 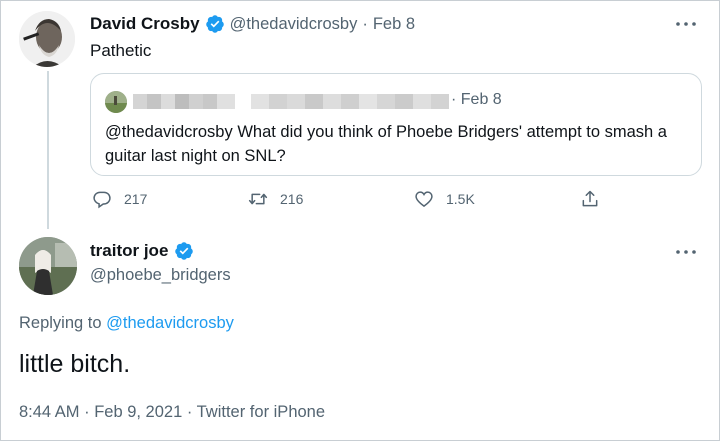 I want to click on replying-to: Replying to @thedavidcrosby, so click(x=126, y=323).